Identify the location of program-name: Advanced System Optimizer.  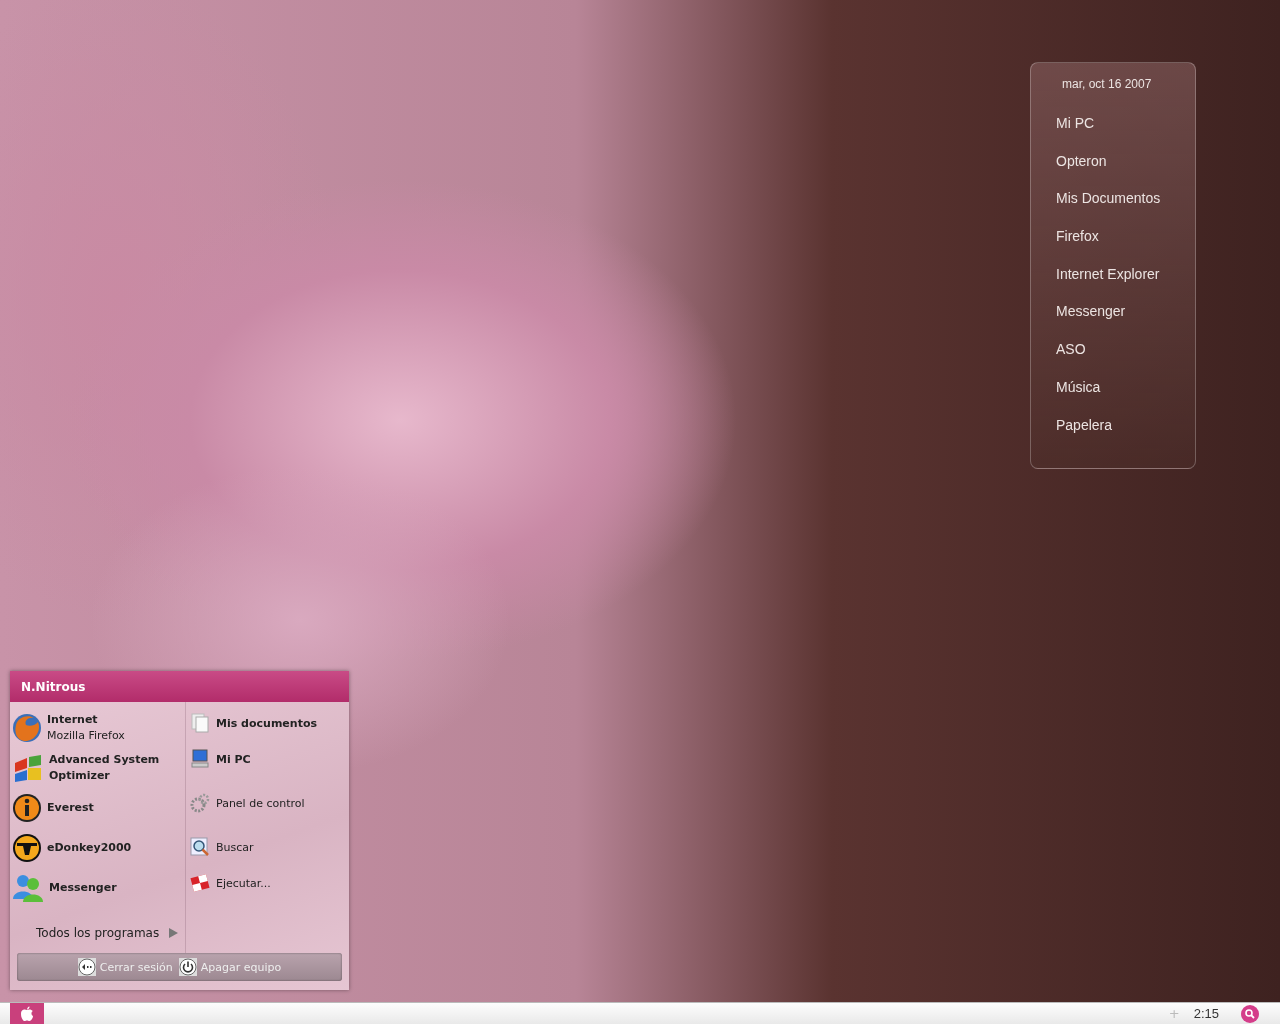
(105, 768).